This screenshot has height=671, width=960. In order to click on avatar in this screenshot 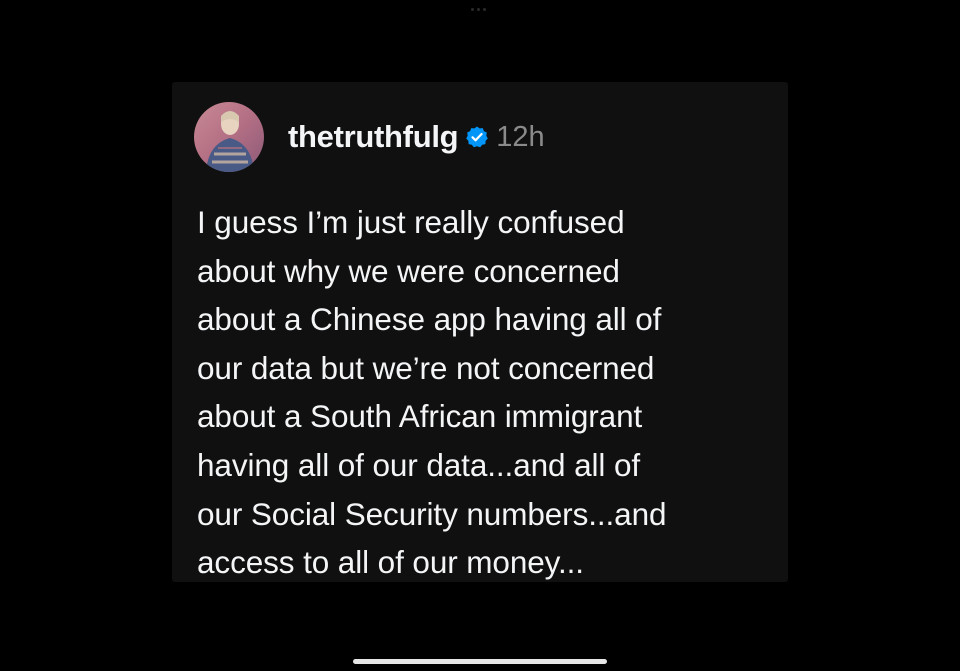, I will do `click(229, 137)`.